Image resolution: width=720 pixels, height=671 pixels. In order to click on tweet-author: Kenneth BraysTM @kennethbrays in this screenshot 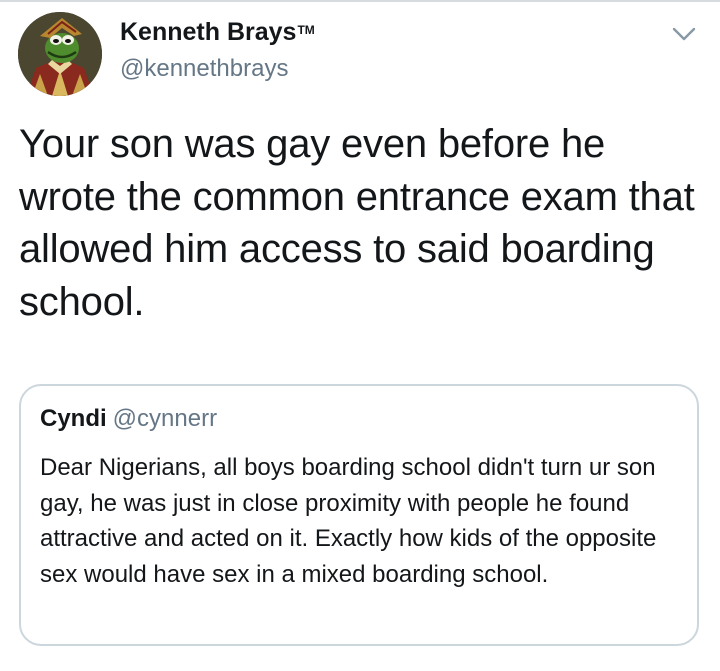, I will do `click(217, 50)`.